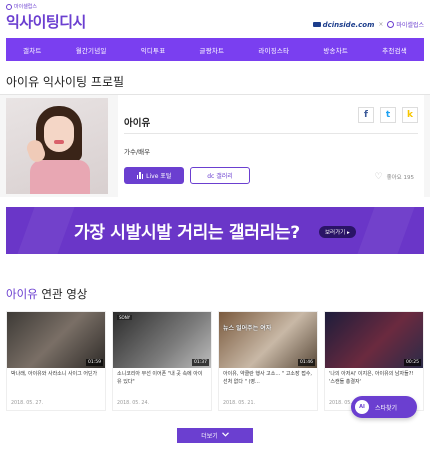 The width and height of the screenshot is (430, 450). What do you see at coordinates (335, 50) in the screenshot?
I see `nav-item-broadcast-chart: 방송차트` at bounding box center [335, 50].